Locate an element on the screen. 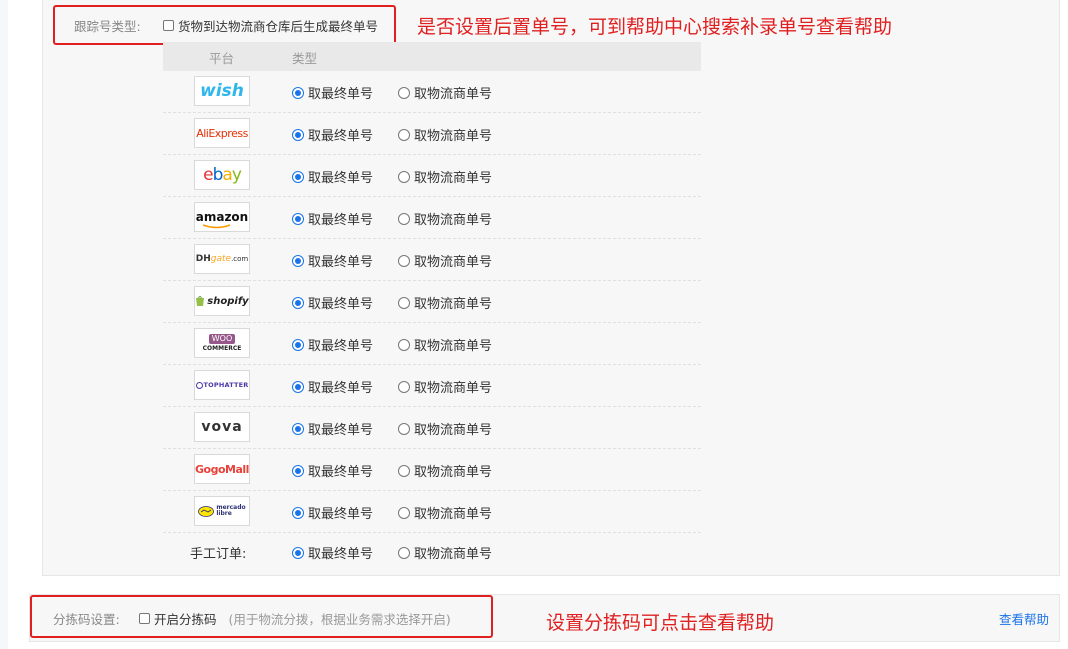 The image size is (1068, 649). gogomall-final-radio: 取最终单号 is located at coordinates (332, 470).